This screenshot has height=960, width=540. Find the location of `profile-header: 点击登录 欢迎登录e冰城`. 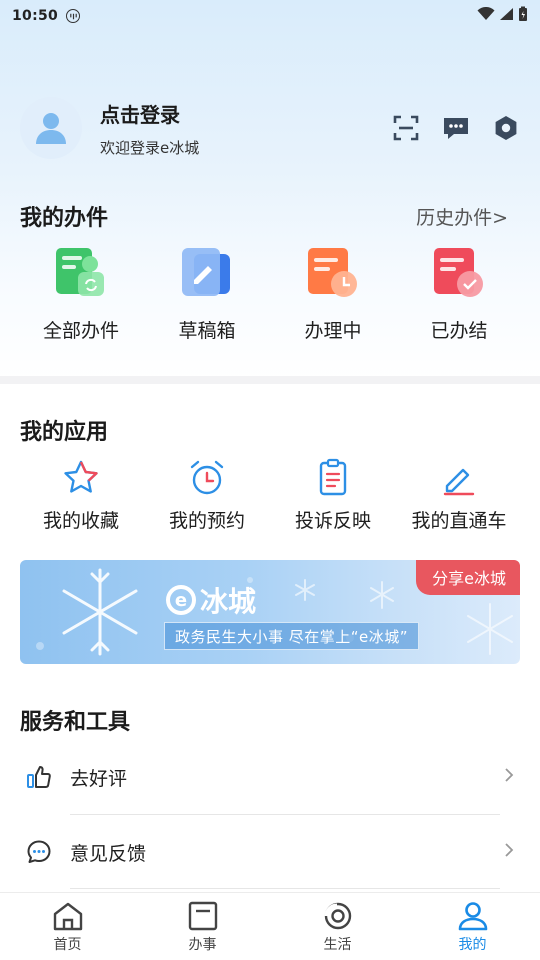

profile-header: 点击登录 欢迎登录e冰城 is located at coordinates (270, 128).